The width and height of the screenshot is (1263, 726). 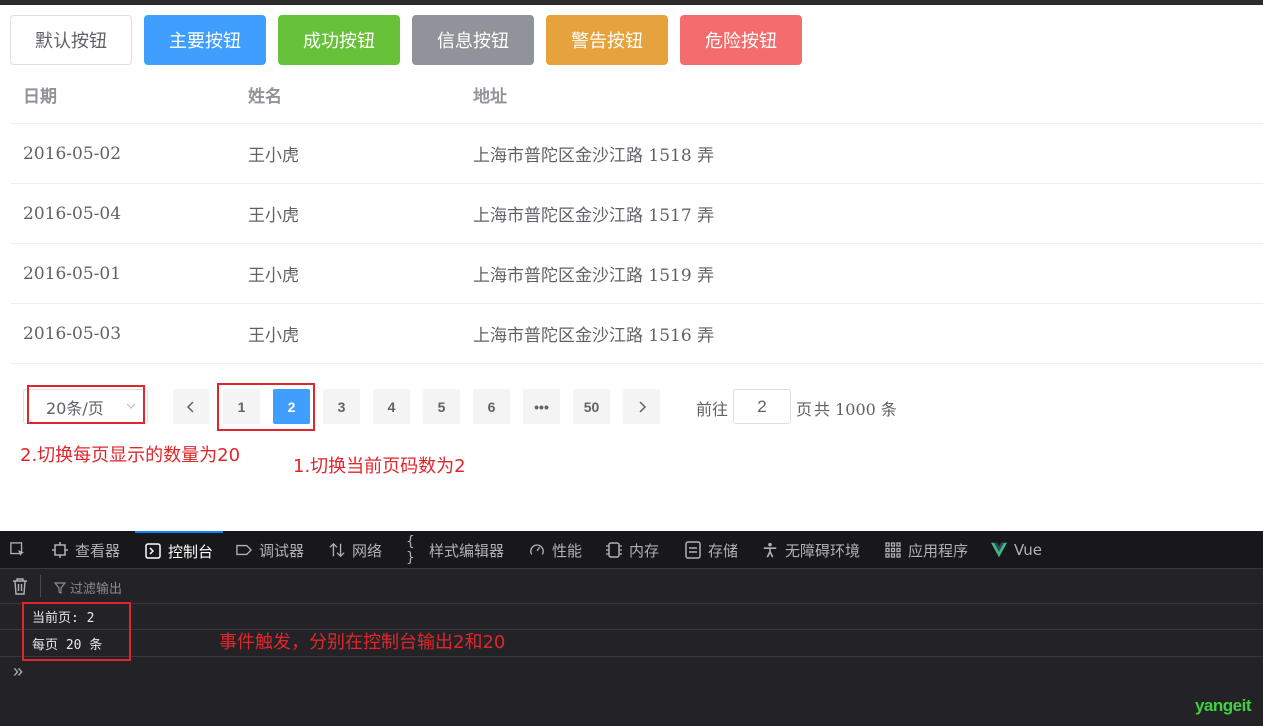 What do you see at coordinates (762, 406) in the screenshot?
I see `goto-page-input: 2` at bounding box center [762, 406].